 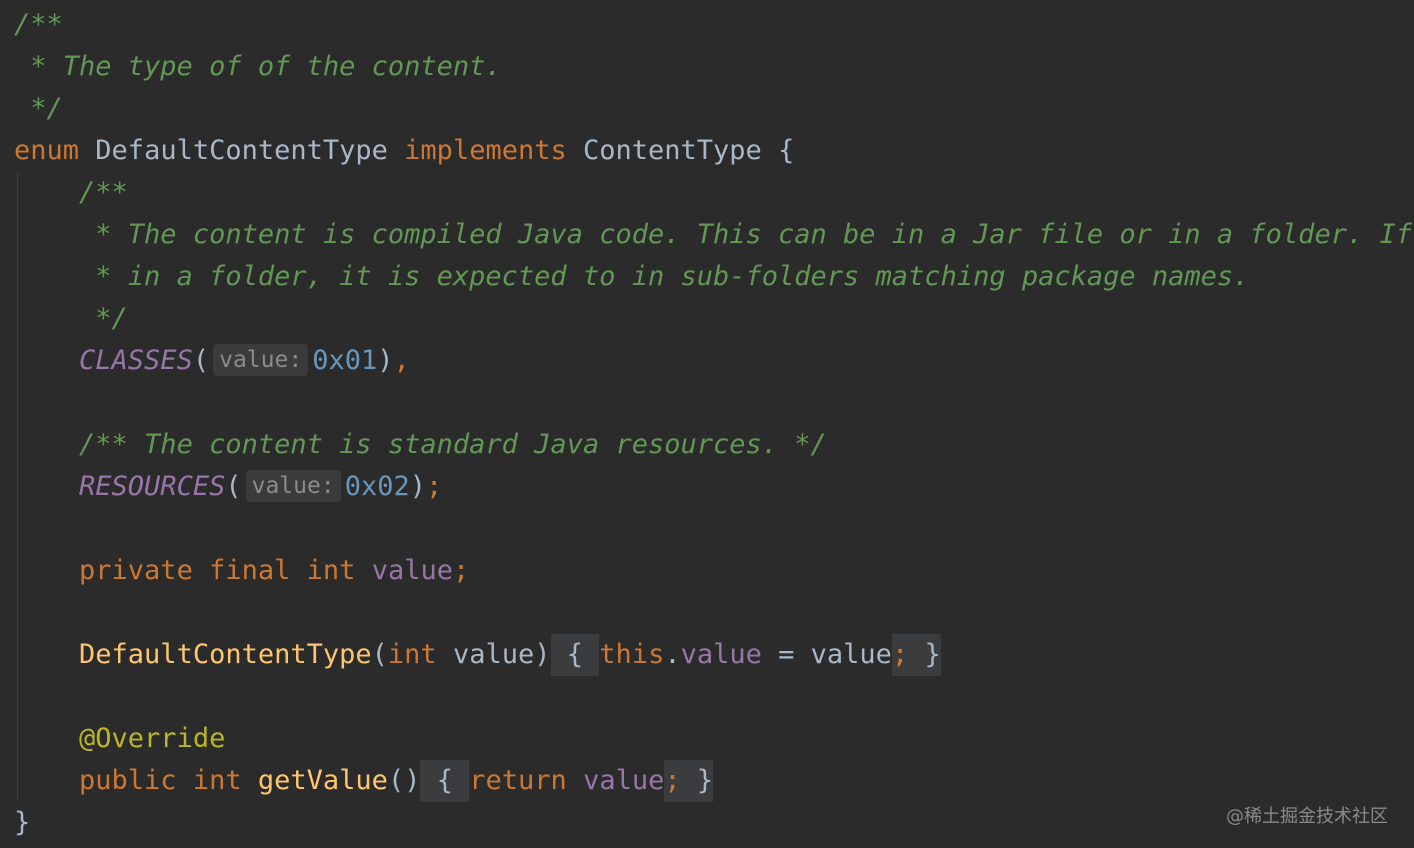 I want to click on code-line-19: public int getValue() { return value; }, so click(x=364, y=781).